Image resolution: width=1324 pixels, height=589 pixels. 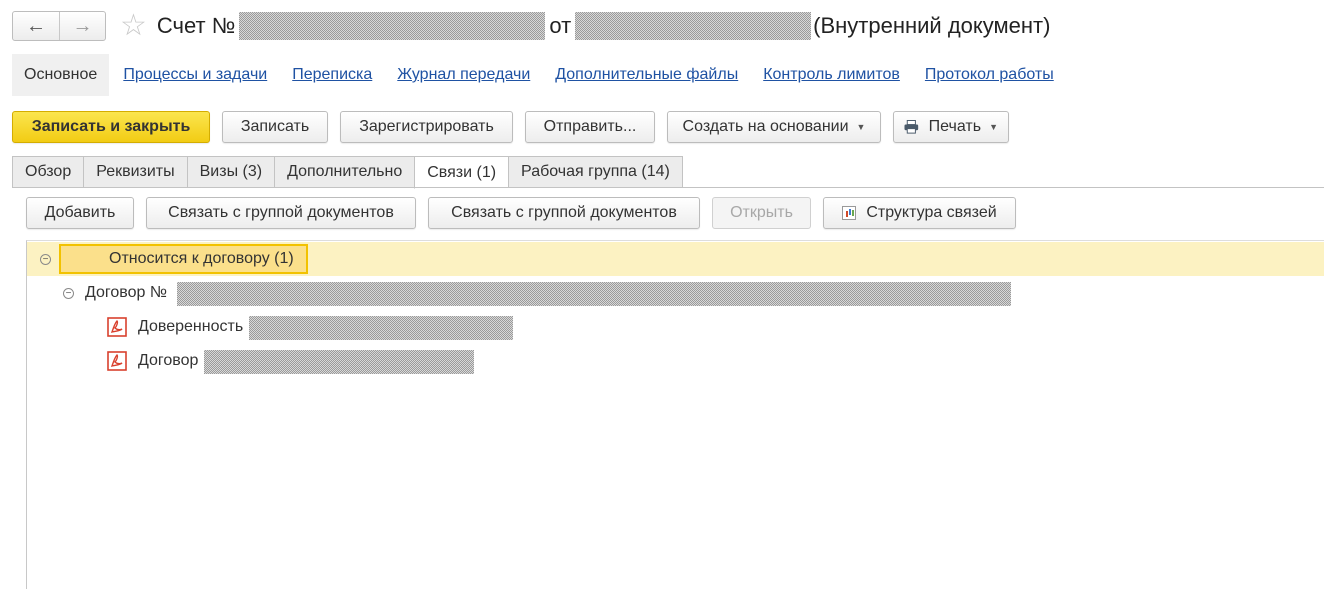 What do you see at coordinates (195, 75) in the screenshot?
I see `section-processes: Процессы и задачи` at bounding box center [195, 75].